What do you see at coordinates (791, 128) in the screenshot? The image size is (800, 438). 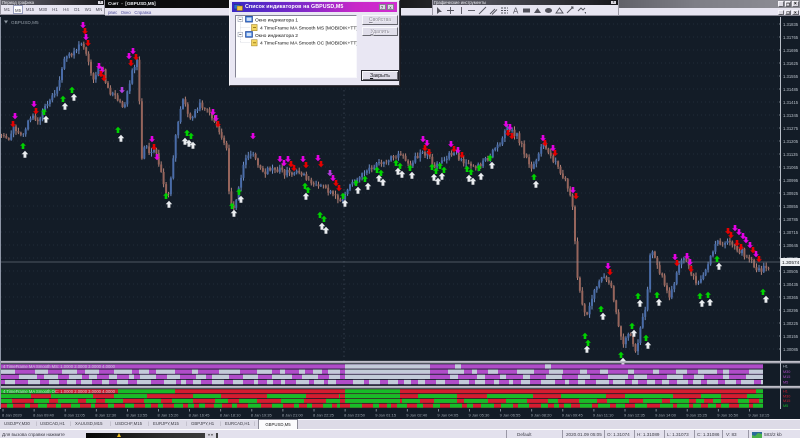 I see `svg-text: 1.31275` at bounding box center [791, 128].